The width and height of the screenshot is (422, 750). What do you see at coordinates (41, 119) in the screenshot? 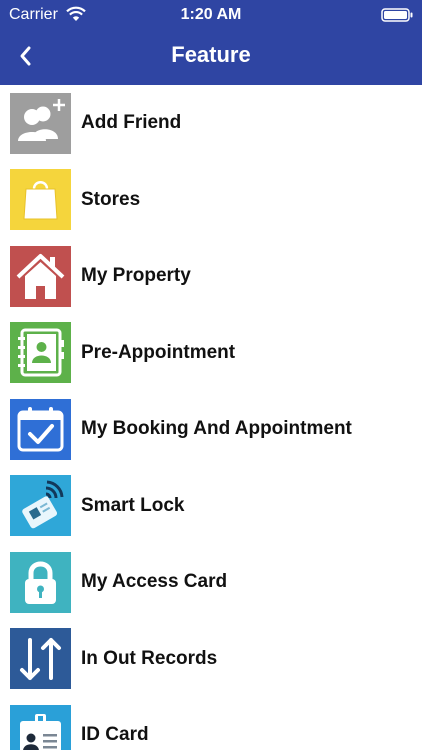
I see `add-friend-icon` at bounding box center [41, 119].